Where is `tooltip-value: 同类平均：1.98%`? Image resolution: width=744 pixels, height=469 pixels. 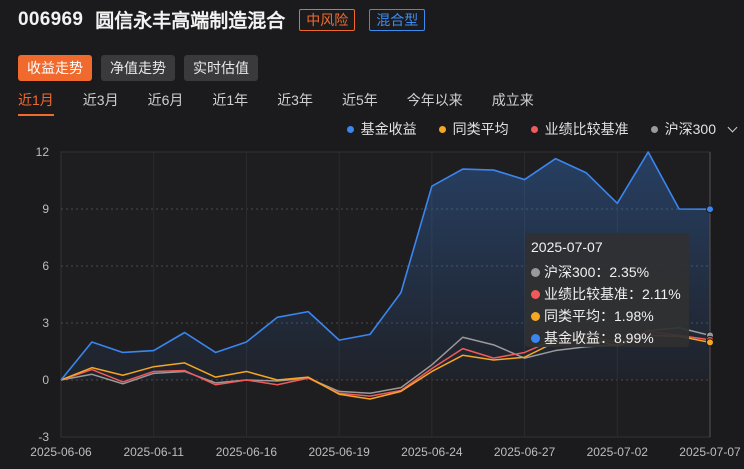
tooltip-value: 同类平均：1.98% is located at coordinates (599, 316).